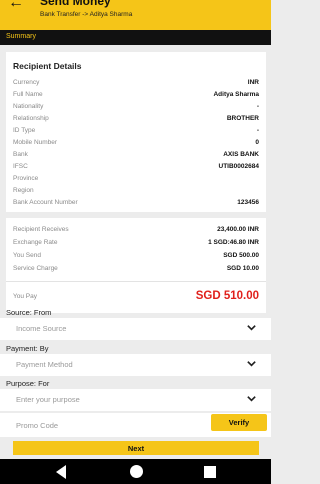  What do you see at coordinates (26, 82) in the screenshot?
I see `detail-label: Currency` at bounding box center [26, 82].